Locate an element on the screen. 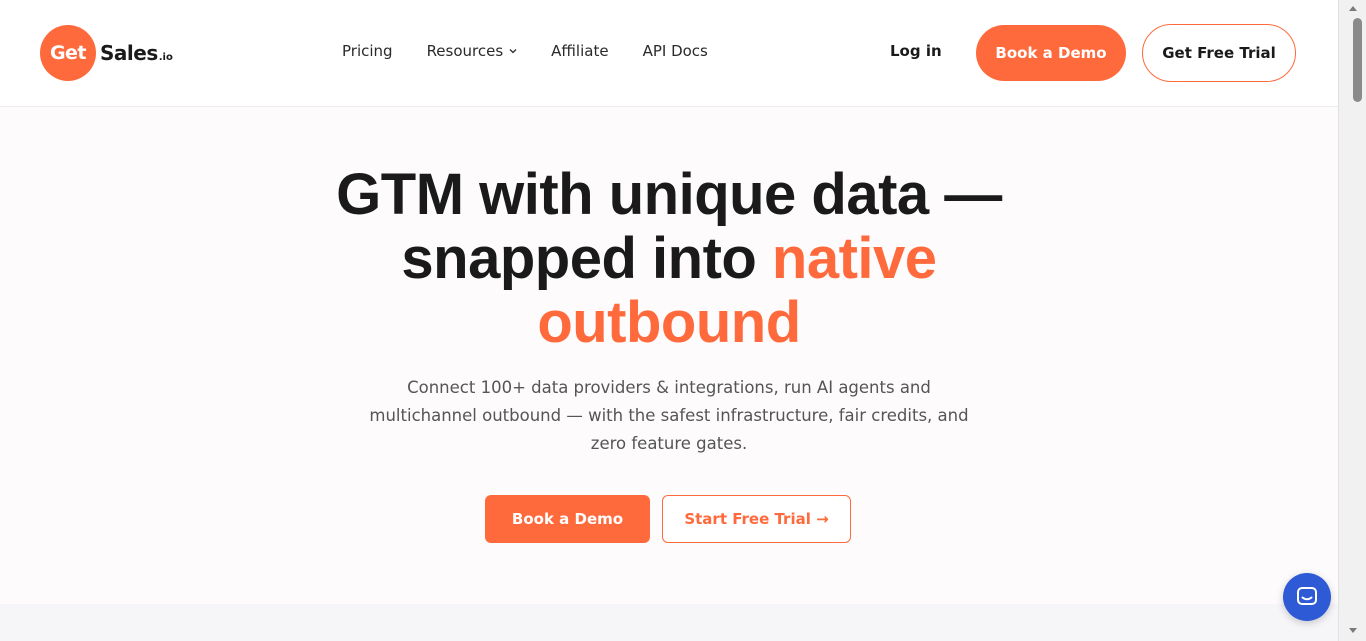  header-free-trial-button: Get Free Trial is located at coordinates (1219, 53).